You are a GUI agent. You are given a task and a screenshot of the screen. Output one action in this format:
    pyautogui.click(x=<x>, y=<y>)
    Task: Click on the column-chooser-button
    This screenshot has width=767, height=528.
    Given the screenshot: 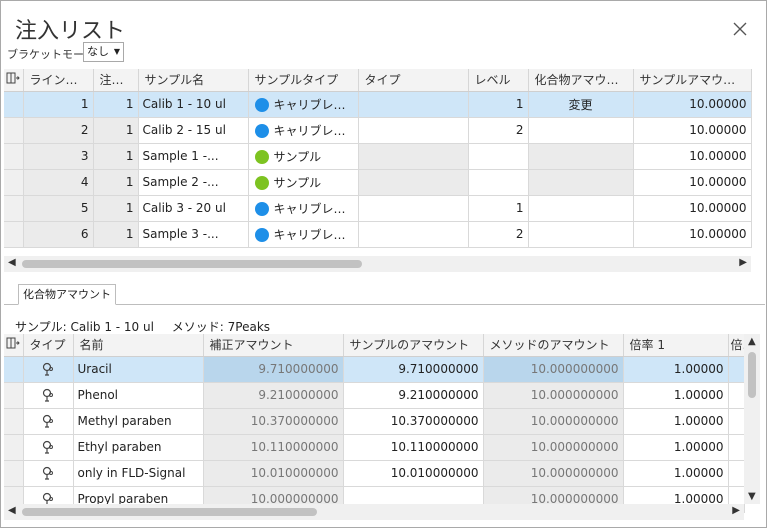 What is the action you would take?
    pyautogui.click(x=14, y=80)
    